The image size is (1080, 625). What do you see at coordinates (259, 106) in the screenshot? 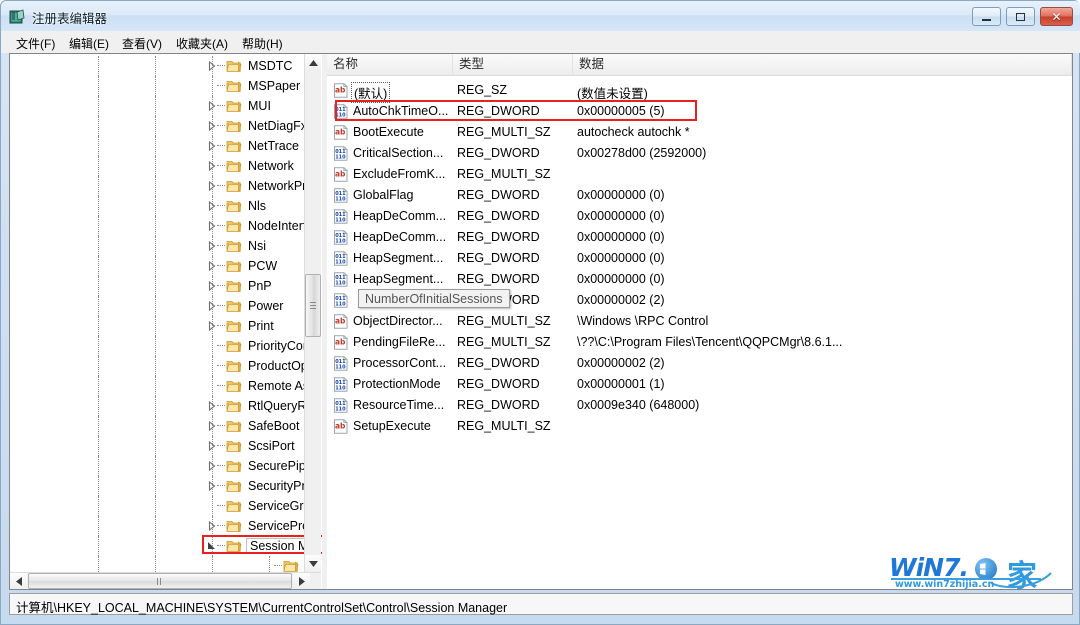
I see `tree-item-label: MUI` at bounding box center [259, 106].